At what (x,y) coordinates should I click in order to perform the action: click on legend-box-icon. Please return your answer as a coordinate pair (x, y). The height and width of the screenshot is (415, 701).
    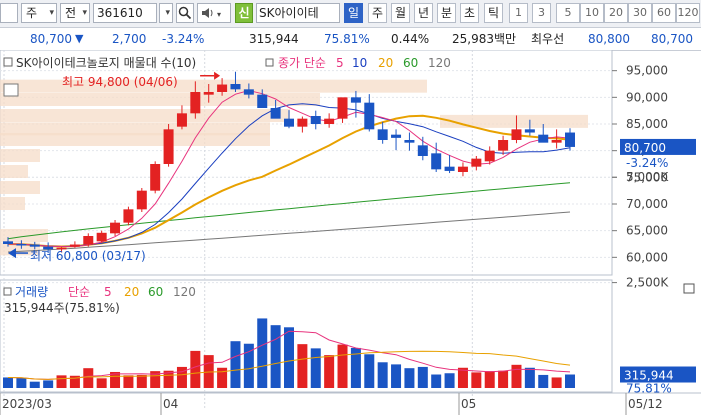
    Looking at the image, I should click on (8, 62).